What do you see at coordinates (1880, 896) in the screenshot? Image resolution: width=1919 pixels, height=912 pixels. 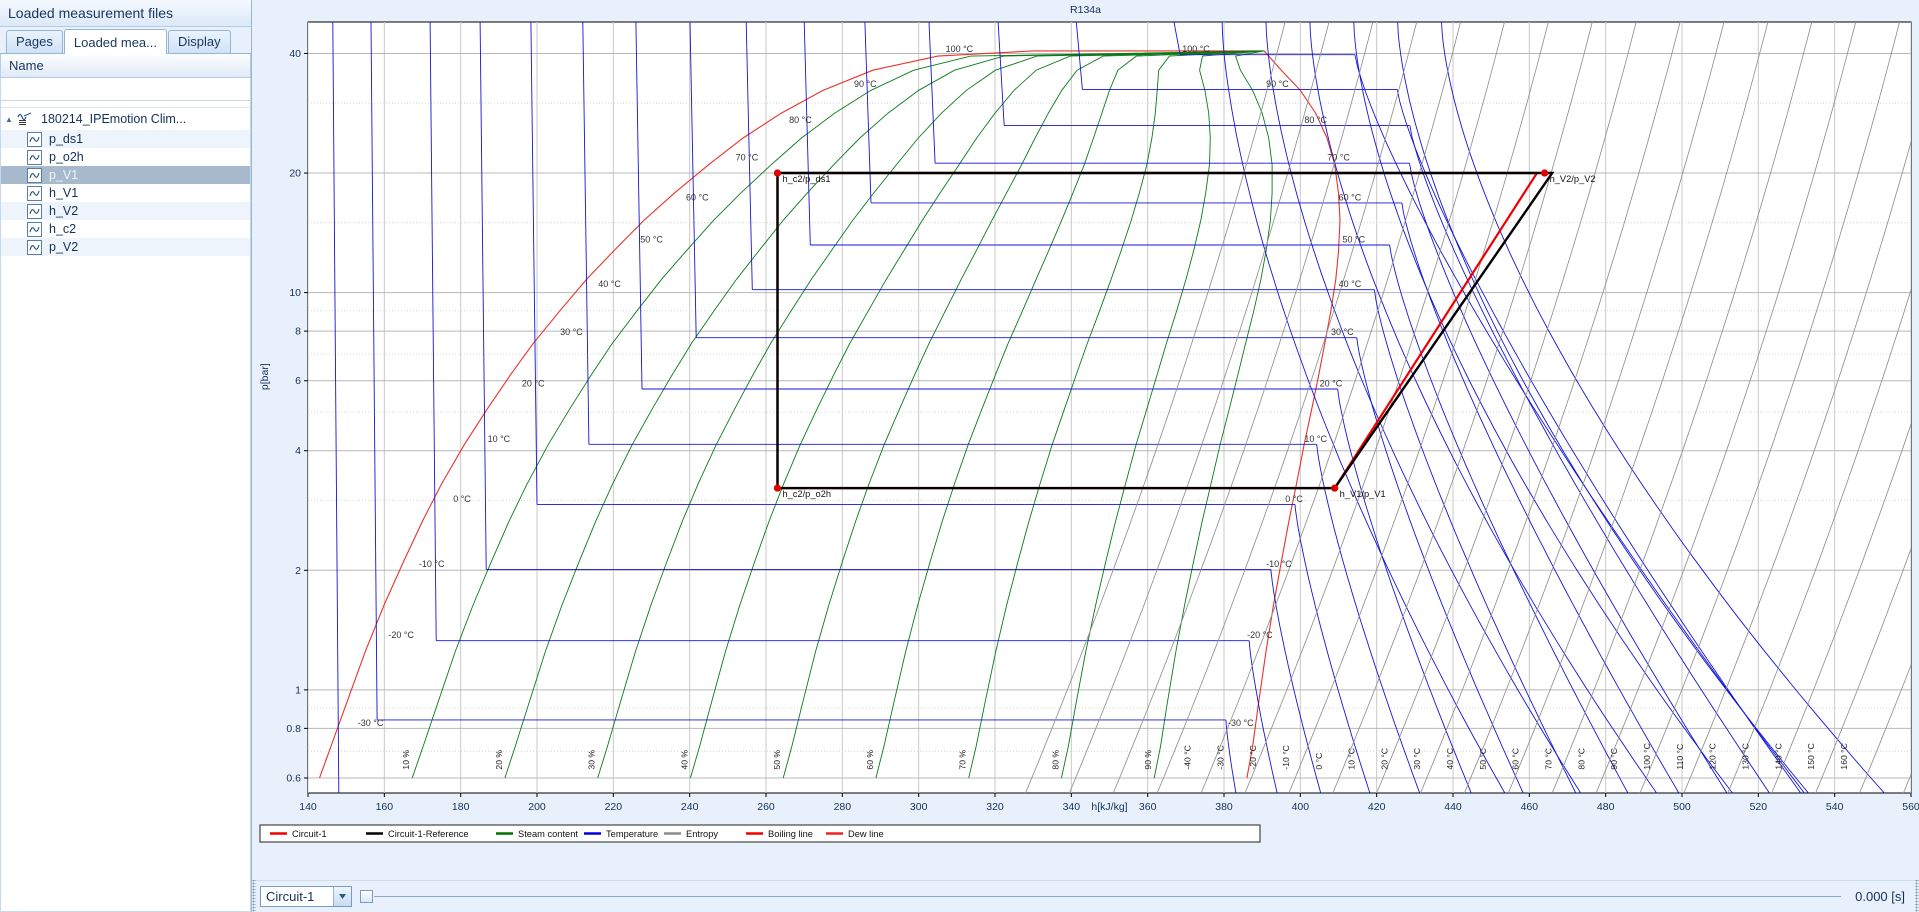 I see `time-value-label: 0.000 [s]` at bounding box center [1880, 896].